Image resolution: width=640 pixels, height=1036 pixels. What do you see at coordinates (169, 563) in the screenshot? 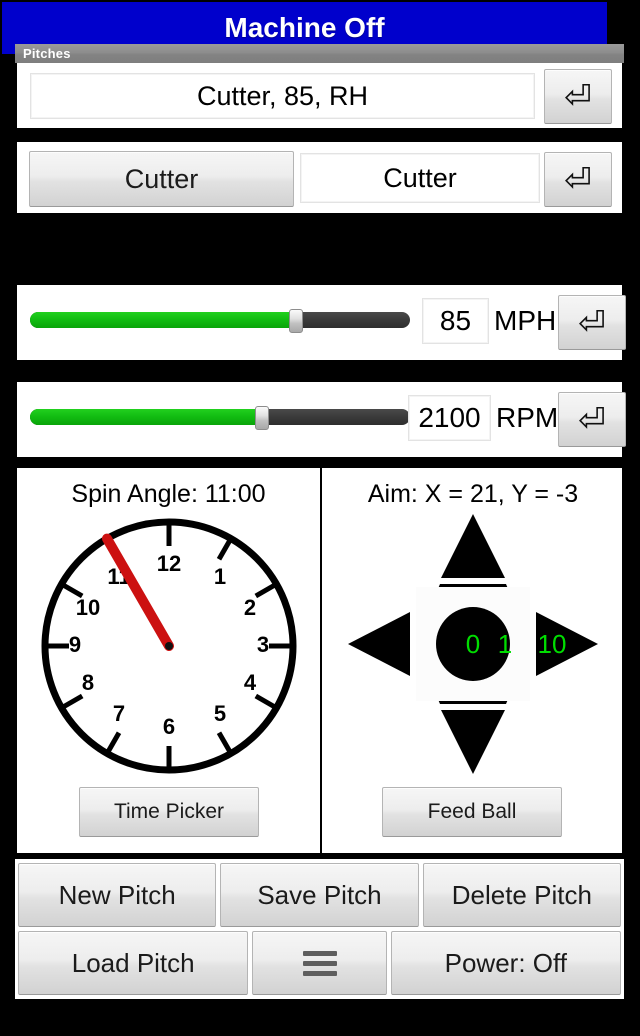
I see `svg-text: 12` at bounding box center [169, 563].